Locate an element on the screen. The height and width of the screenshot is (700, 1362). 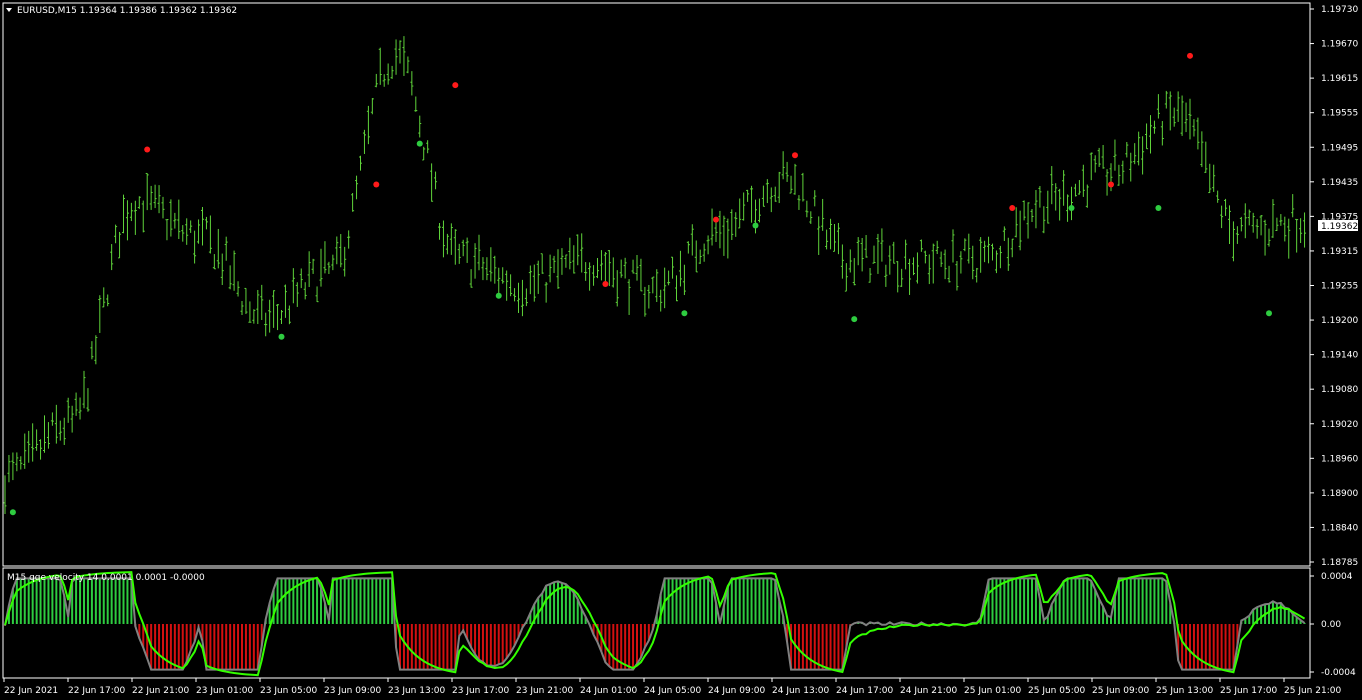
time-tick-label: 24 Jun 01:00 is located at coordinates (608, 691).